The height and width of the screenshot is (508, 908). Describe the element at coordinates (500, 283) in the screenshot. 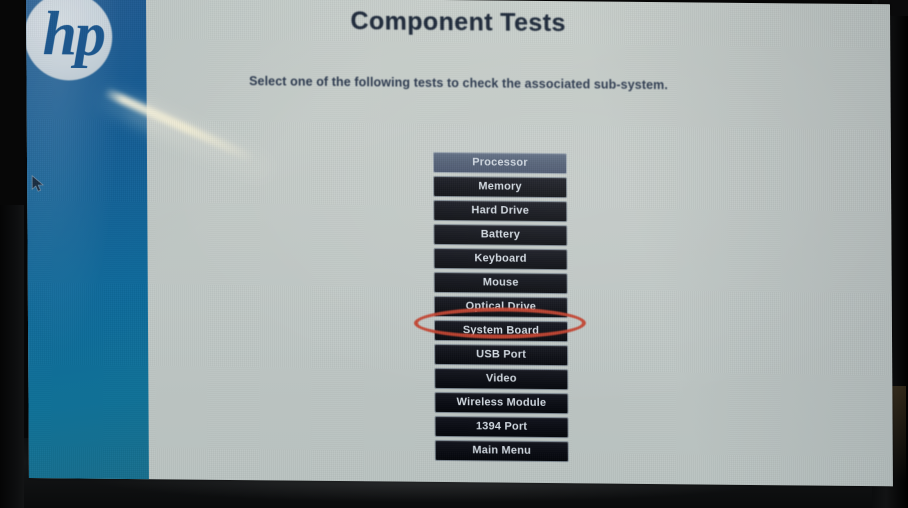

I see `menu-button-mouse: Mouse` at that location.